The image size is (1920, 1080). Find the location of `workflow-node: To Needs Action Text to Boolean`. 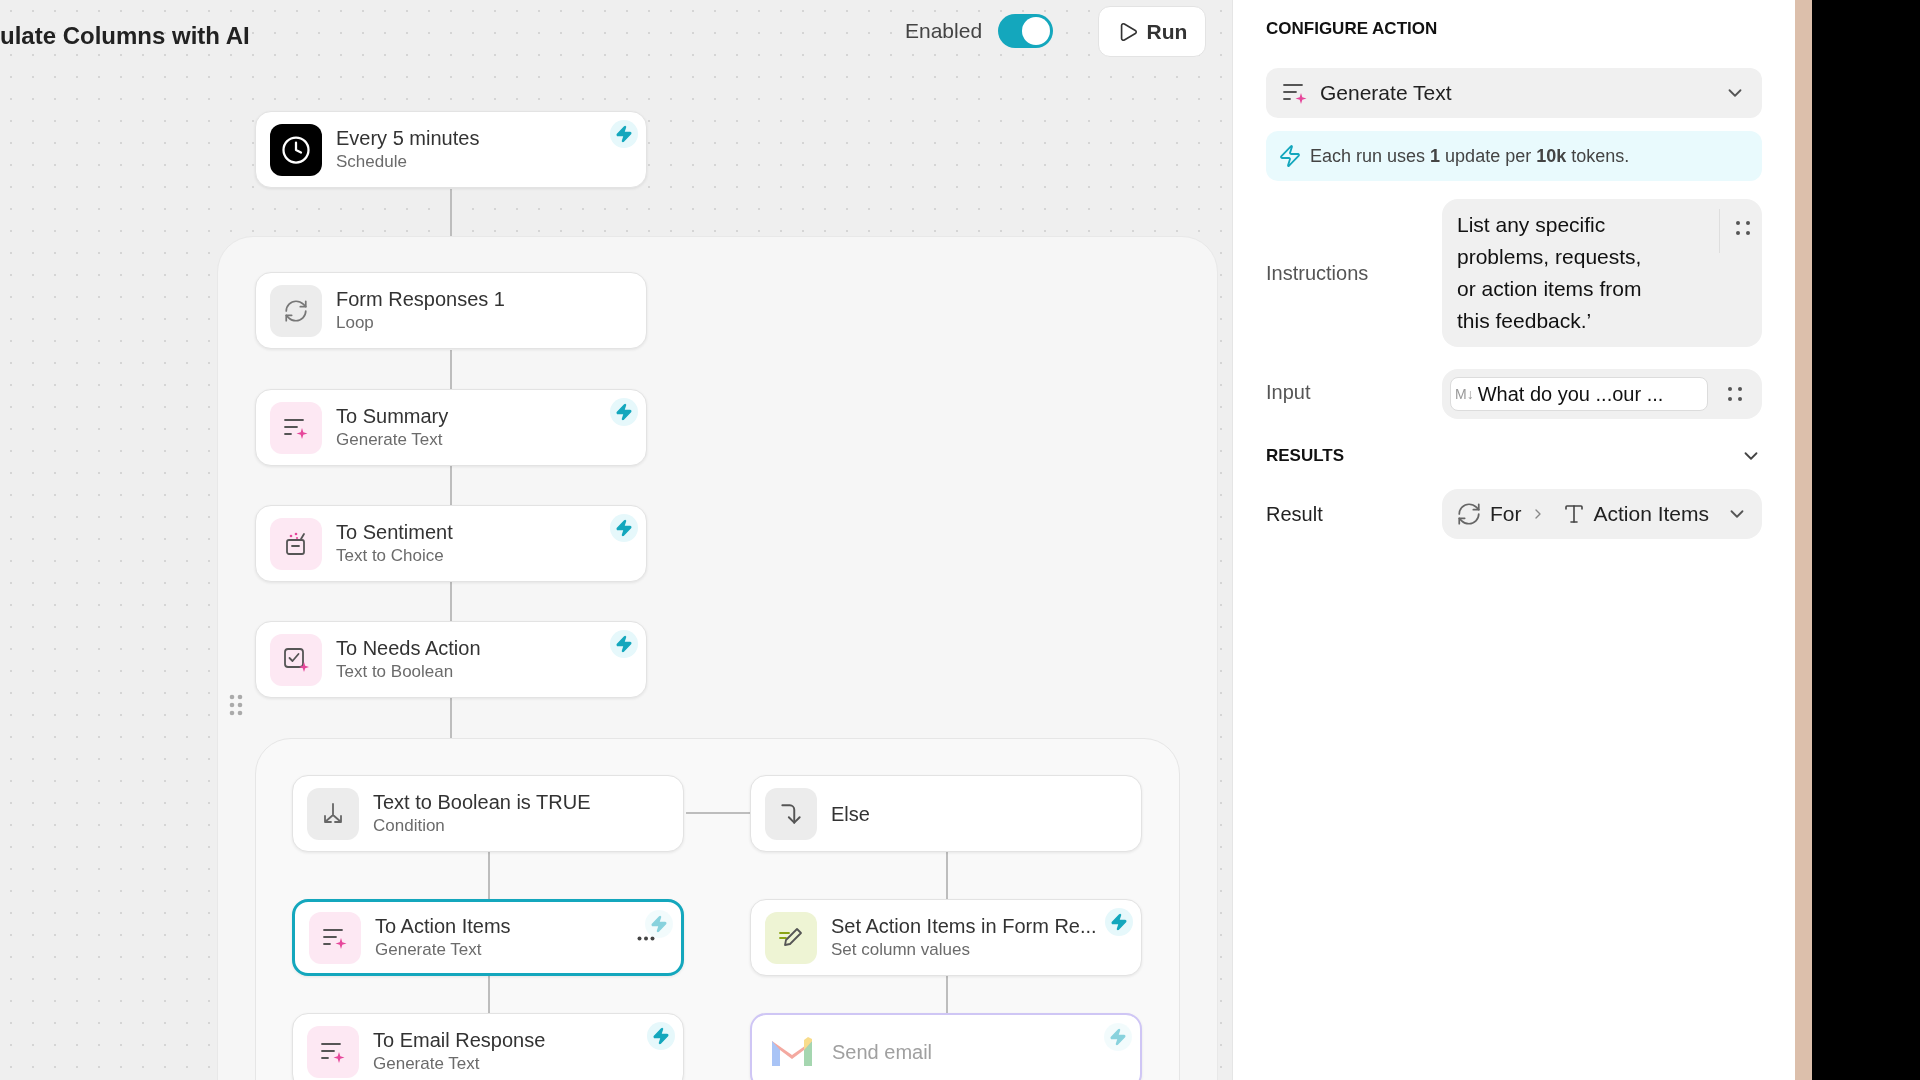

workflow-node: To Needs Action Text to Boolean is located at coordinates (451, 659).